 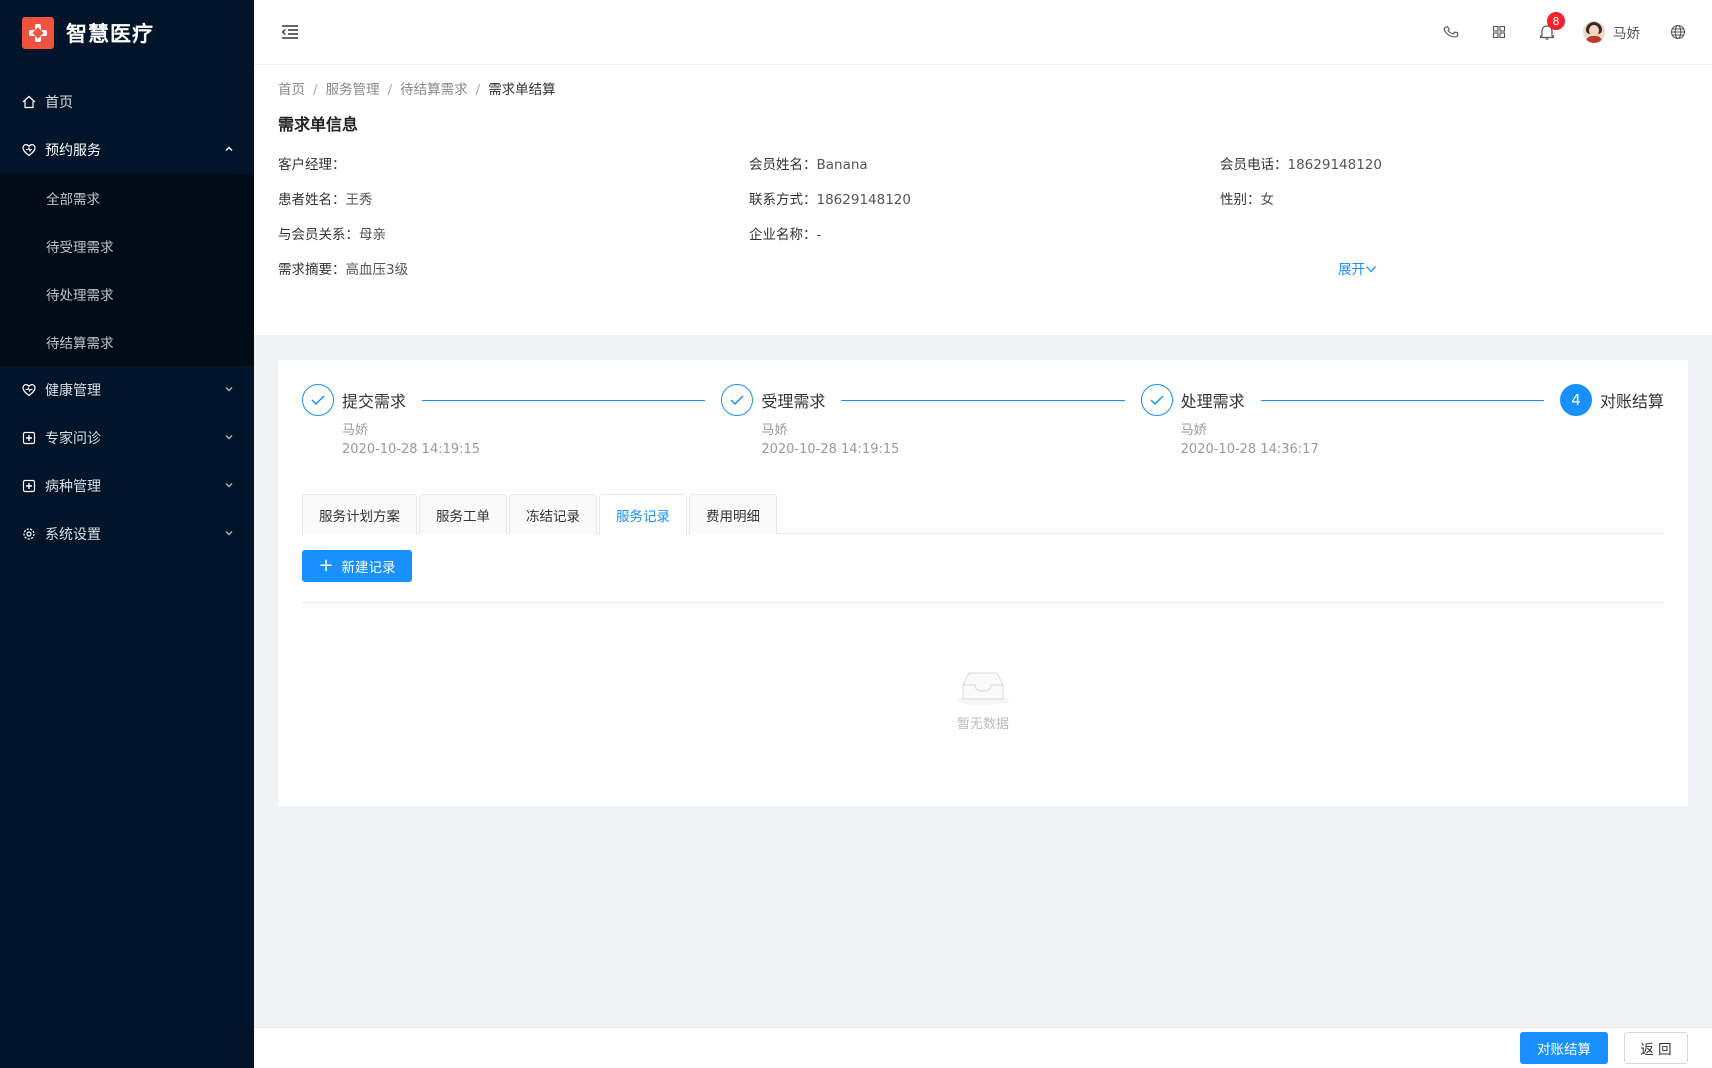 I want to click on step-time: 2020-10-28 14:36:17, so click(x=1249, y=449).